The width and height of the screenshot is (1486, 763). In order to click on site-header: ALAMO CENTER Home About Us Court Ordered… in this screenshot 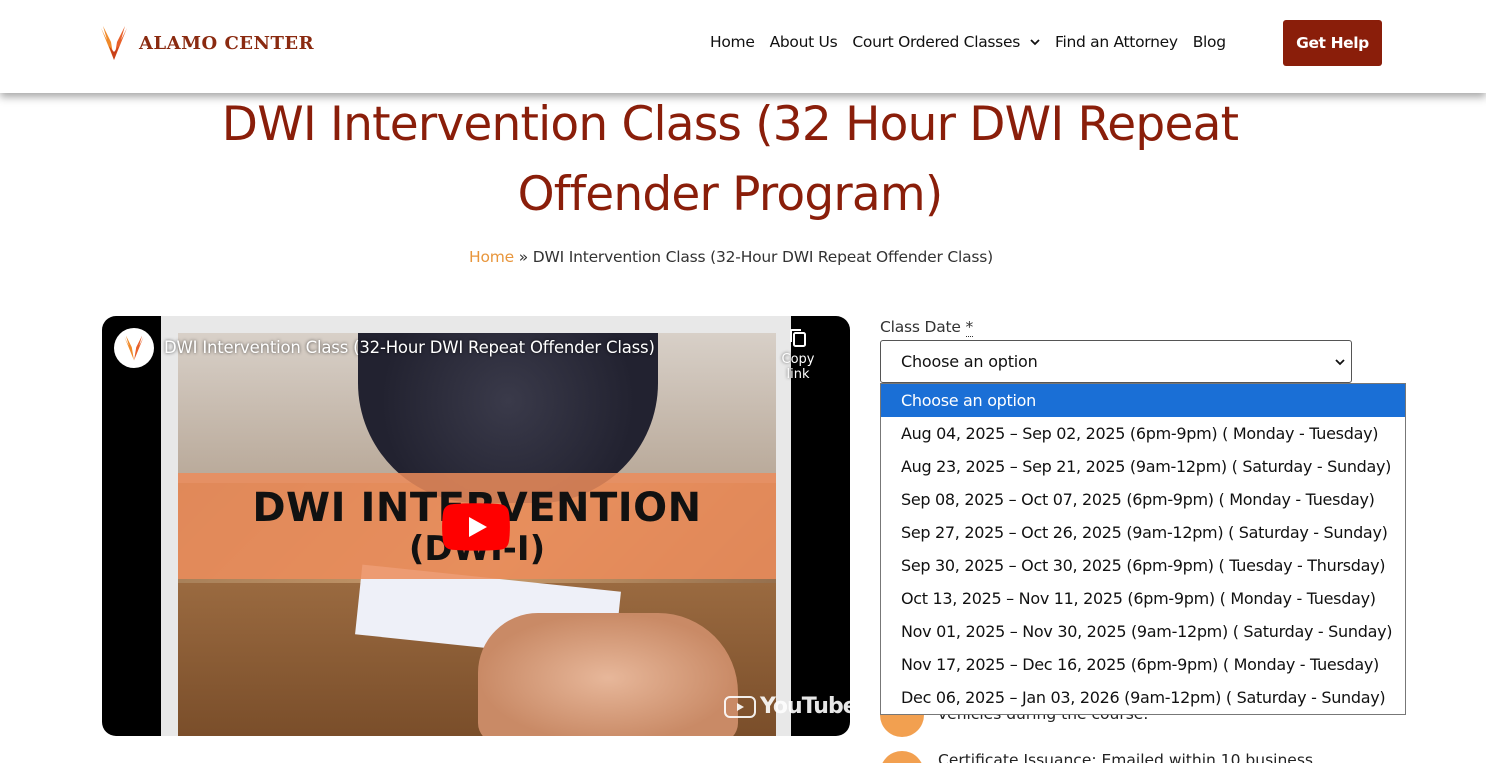, I will do `click(743, 46)`.